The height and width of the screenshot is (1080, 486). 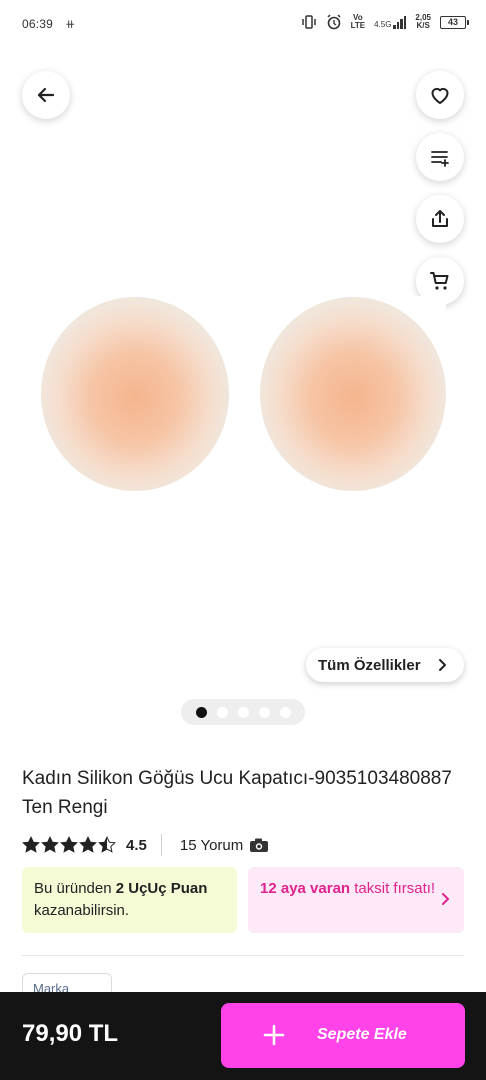 What do you see at coordinates (136, 845) in the screenshot?
I see `rating-value: 4.5` at bounding box center [136, 845].